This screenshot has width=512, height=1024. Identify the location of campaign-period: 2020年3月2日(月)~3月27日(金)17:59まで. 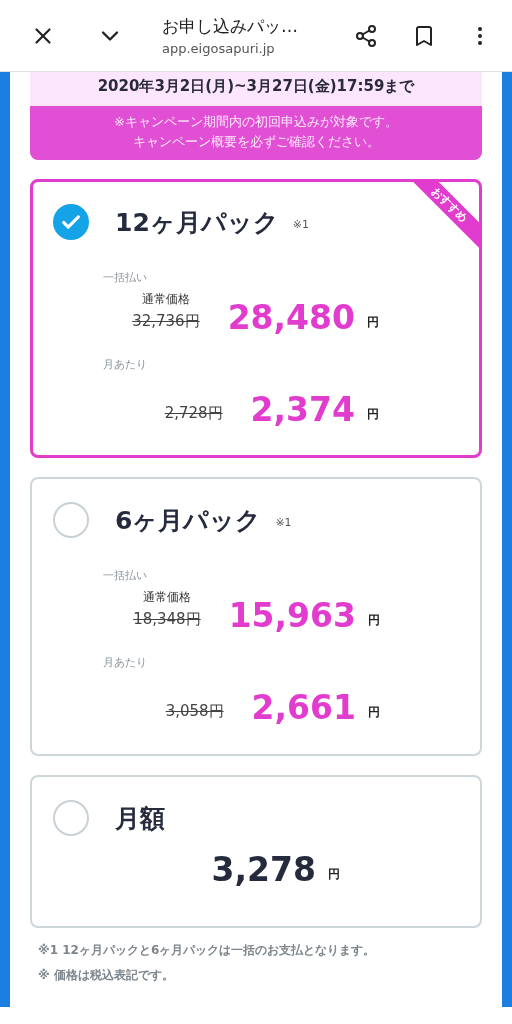
(256, 86).